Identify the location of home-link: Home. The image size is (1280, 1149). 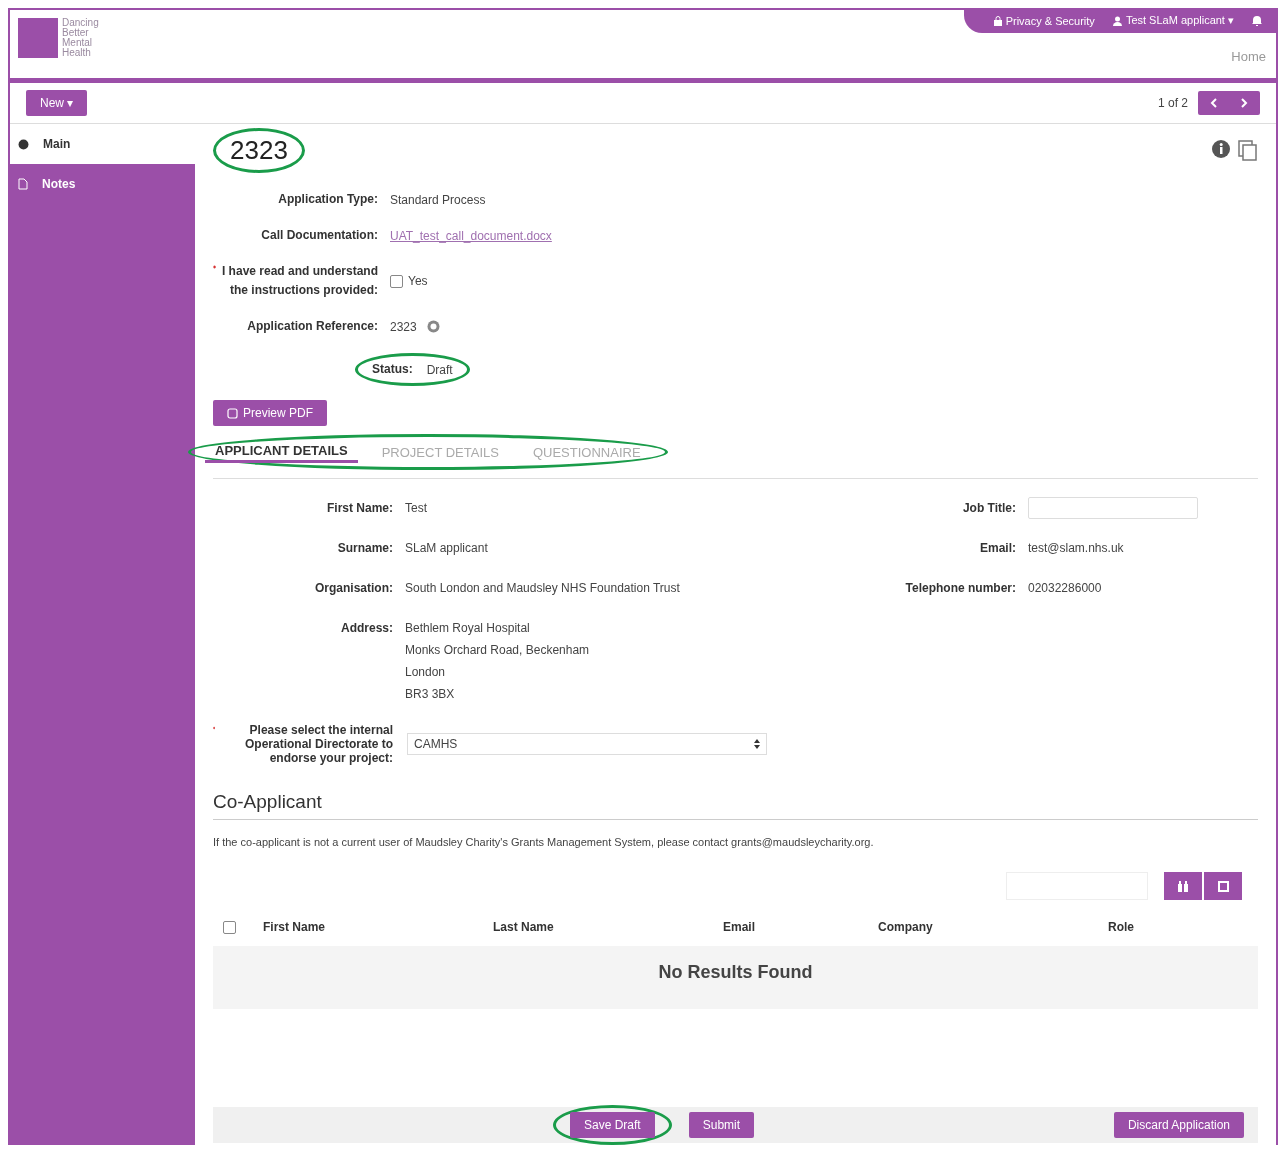
(1248, 56).